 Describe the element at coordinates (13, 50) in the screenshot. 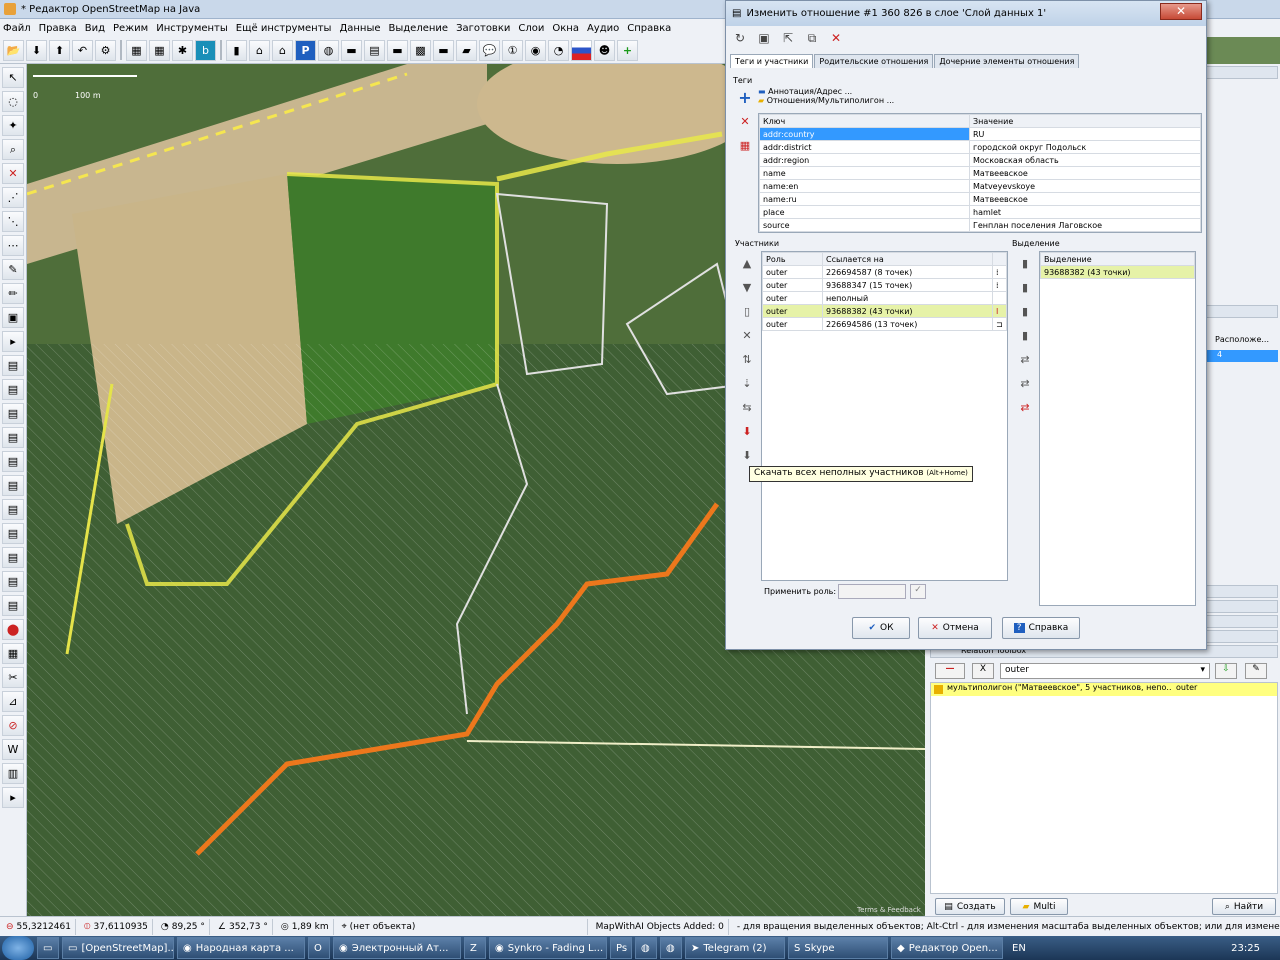

I see `open-file-icon: 📂` at that location.